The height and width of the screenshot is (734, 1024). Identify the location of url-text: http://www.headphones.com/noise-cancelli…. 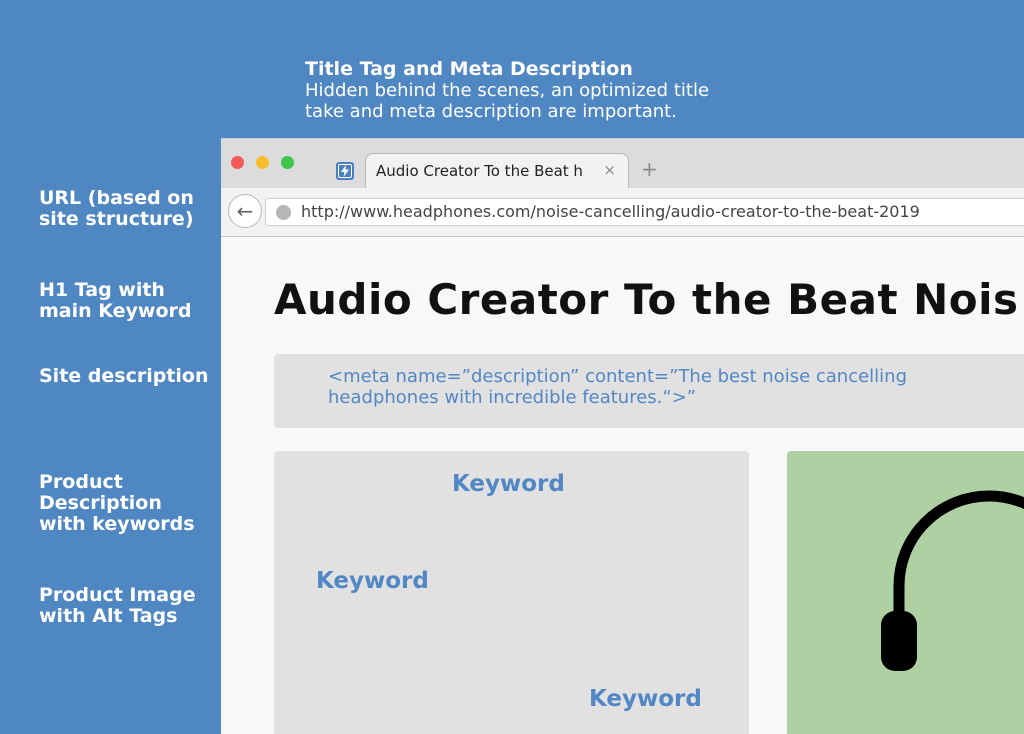
(610, 211).